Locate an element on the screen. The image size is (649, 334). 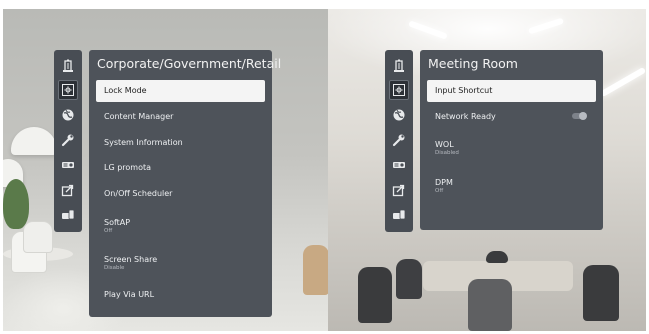
menu-item-softap: SoftAP Off is located at coordinates (180, 226).